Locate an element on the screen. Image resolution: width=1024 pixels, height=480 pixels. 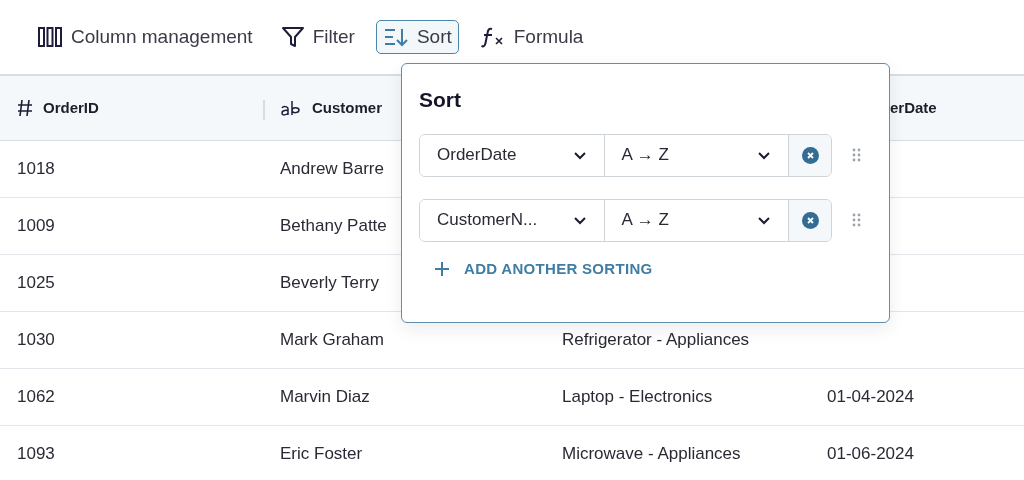
table-cell-text: Refrigerator - Appliances is located at coordinates (656, 340).